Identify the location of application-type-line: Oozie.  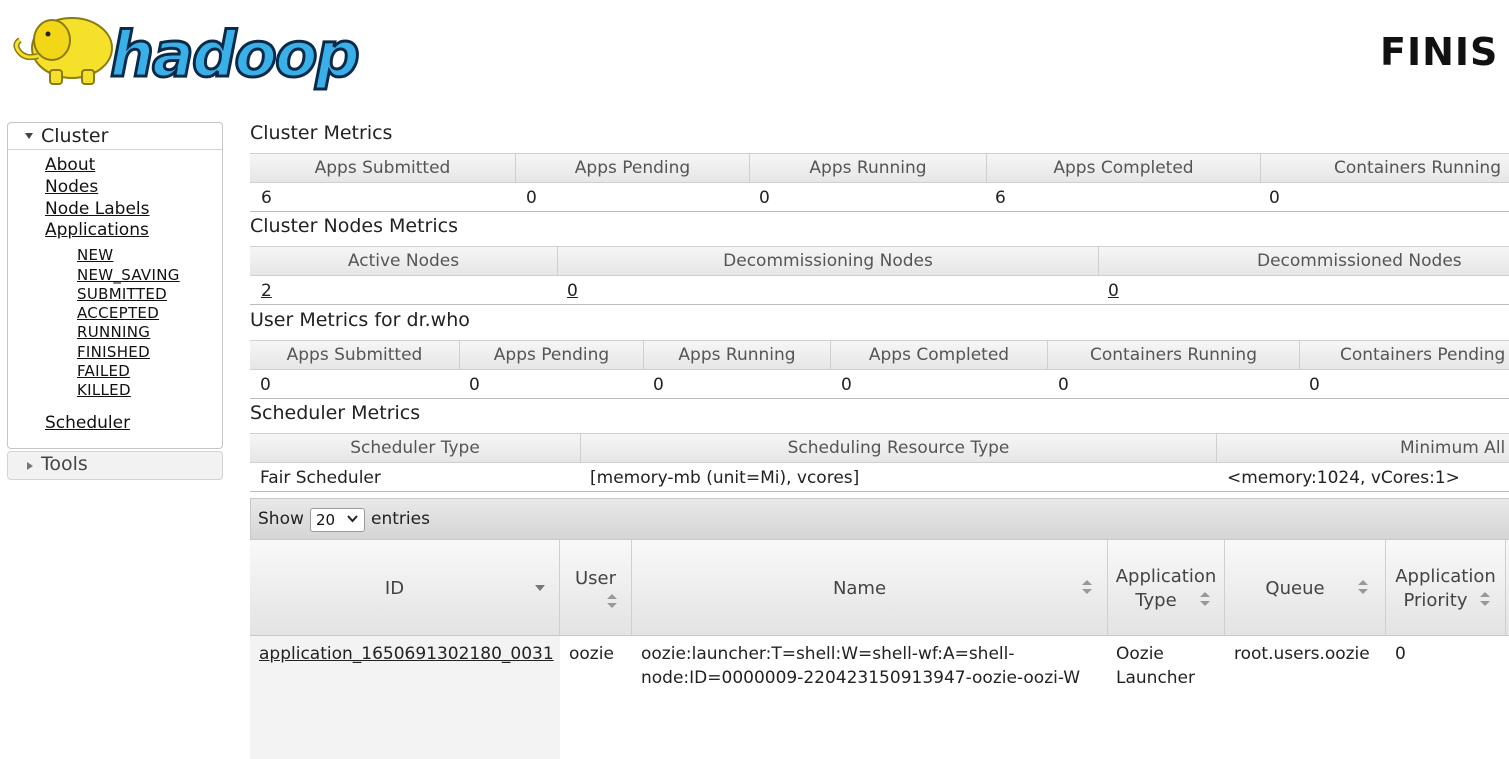
(1140, 654).